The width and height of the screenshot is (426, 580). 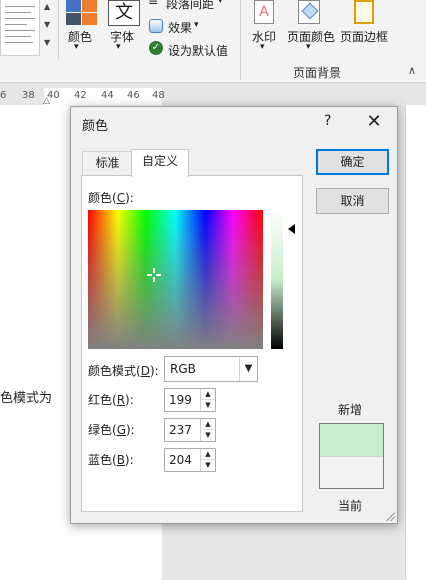 What do you see at coordinates (81, 12) in the screenshot?
I see `color-palette-icon` at bounding box center [81, 12].